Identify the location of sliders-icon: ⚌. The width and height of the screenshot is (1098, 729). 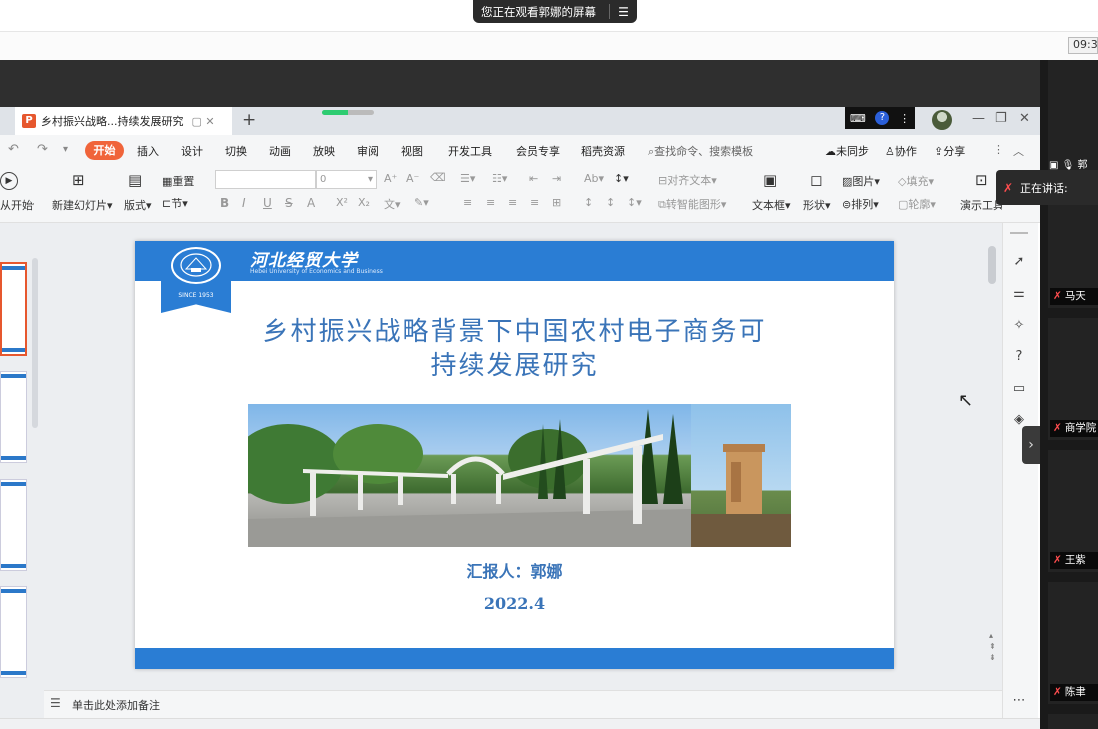
(1019, 294).